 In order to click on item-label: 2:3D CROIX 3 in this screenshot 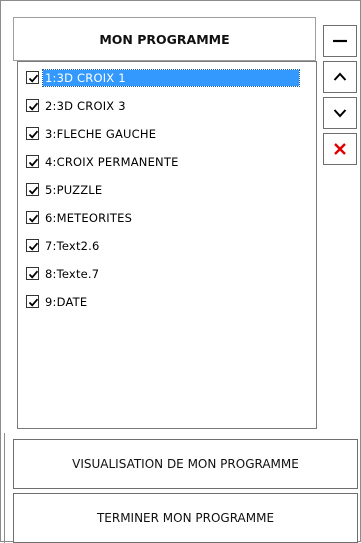, I will do `click(85, 105)`.